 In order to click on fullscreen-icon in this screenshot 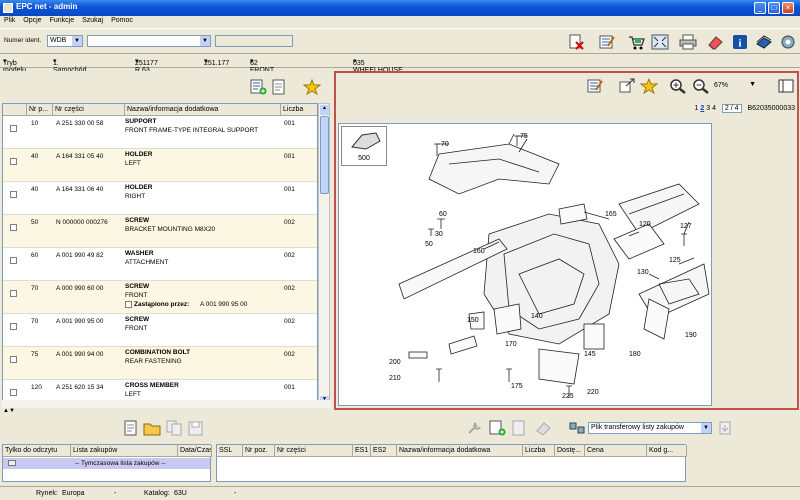, I will do `click(660, 42)`.